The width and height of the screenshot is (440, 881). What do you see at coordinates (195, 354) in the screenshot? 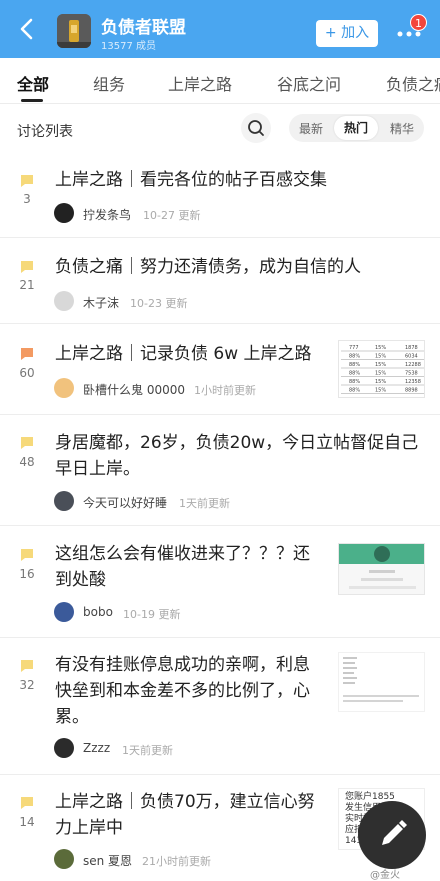
I see `post-title: 上岸之路｜记录负债 6w 上岸之路` at bounding box center [195, 354].